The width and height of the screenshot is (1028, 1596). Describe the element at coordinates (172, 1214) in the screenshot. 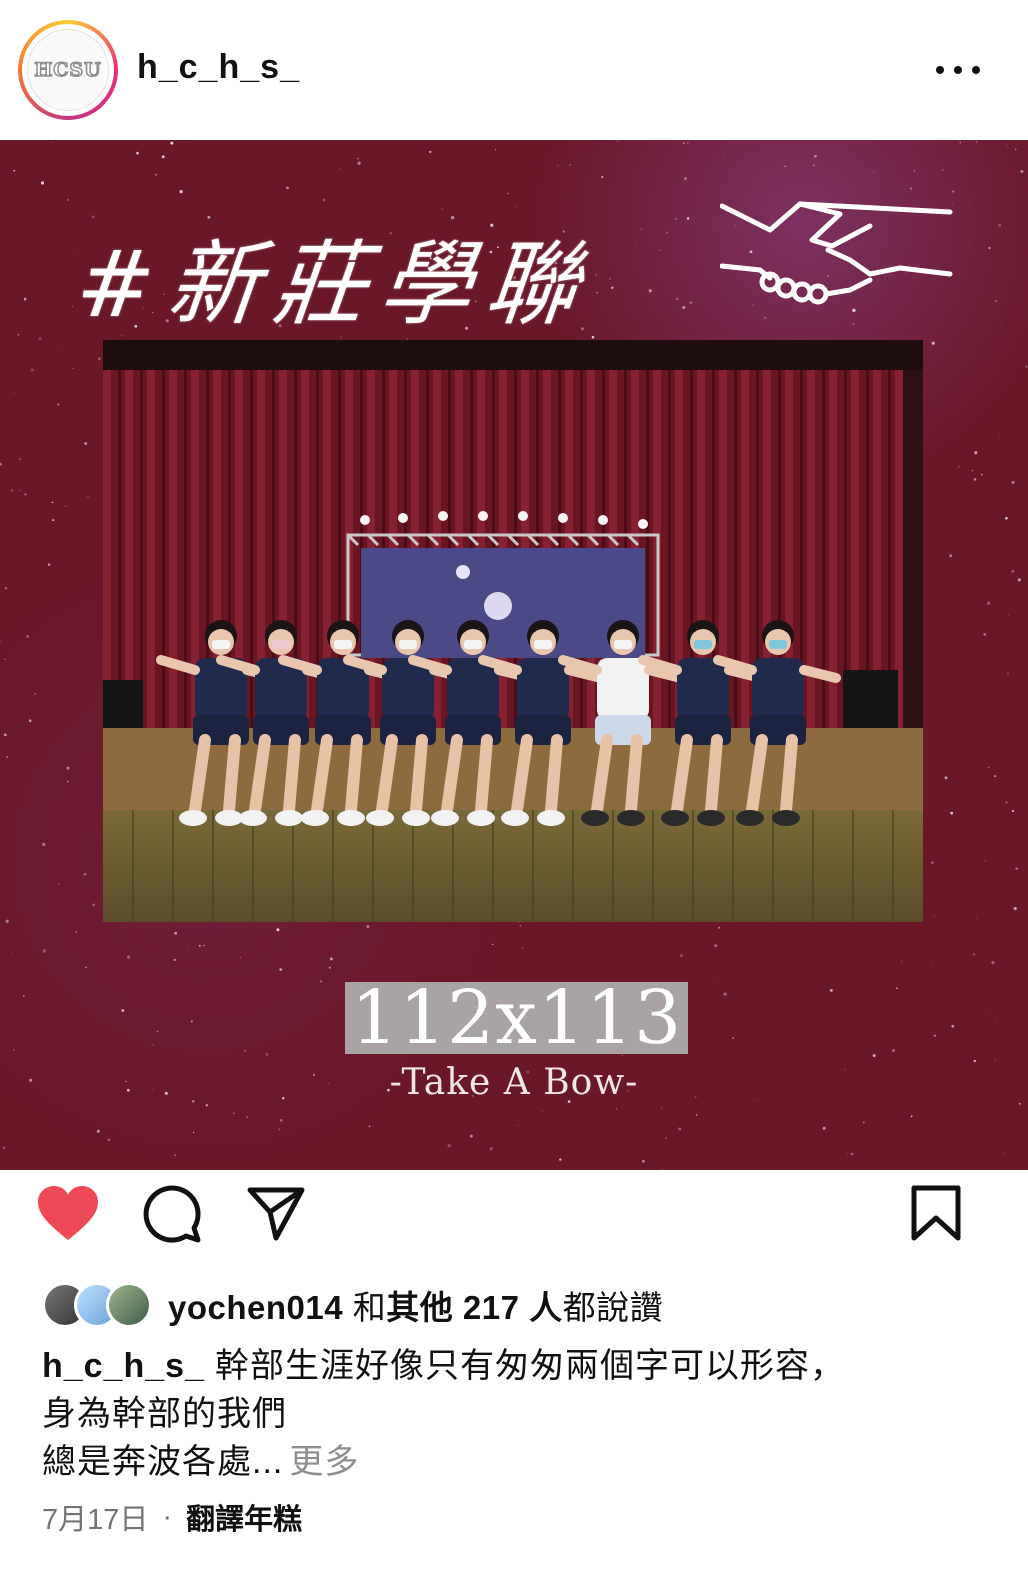

I see `comment-icon` at that location.